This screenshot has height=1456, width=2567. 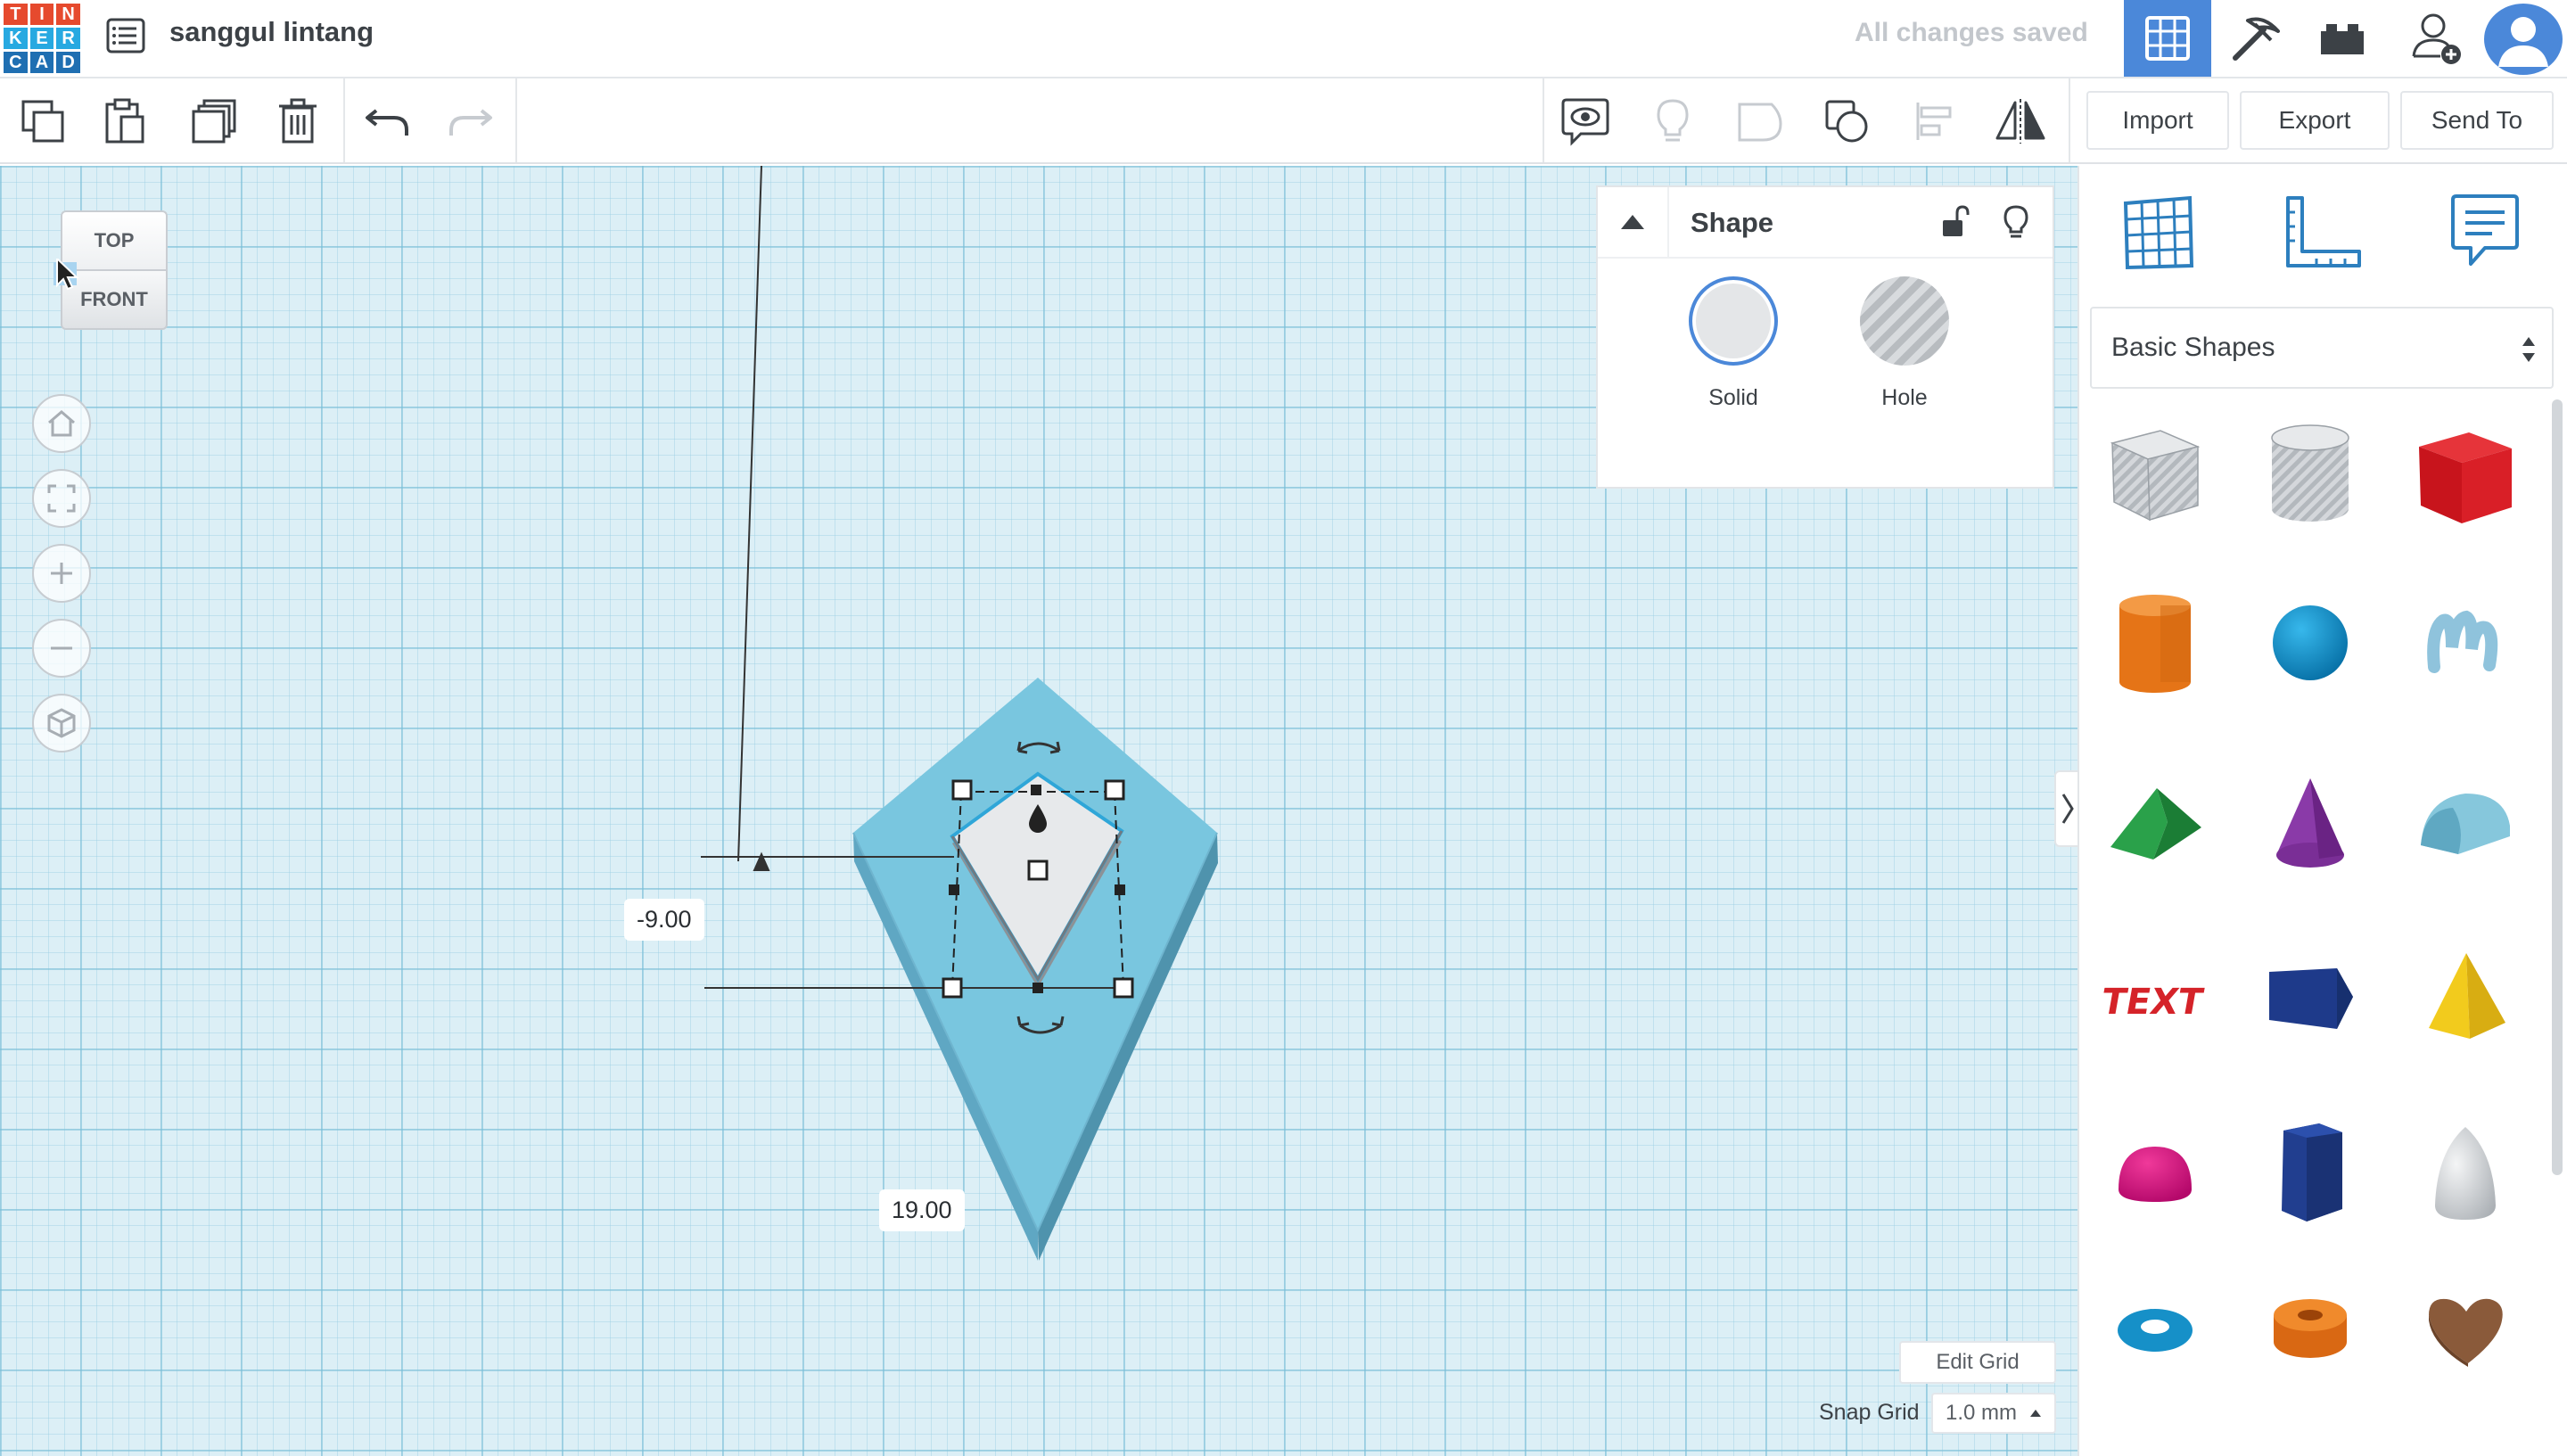 What do you see at coordinates (2155, 1329) in the screenshot?
I see `shape-torus` at bounding box center [2155, 1329].